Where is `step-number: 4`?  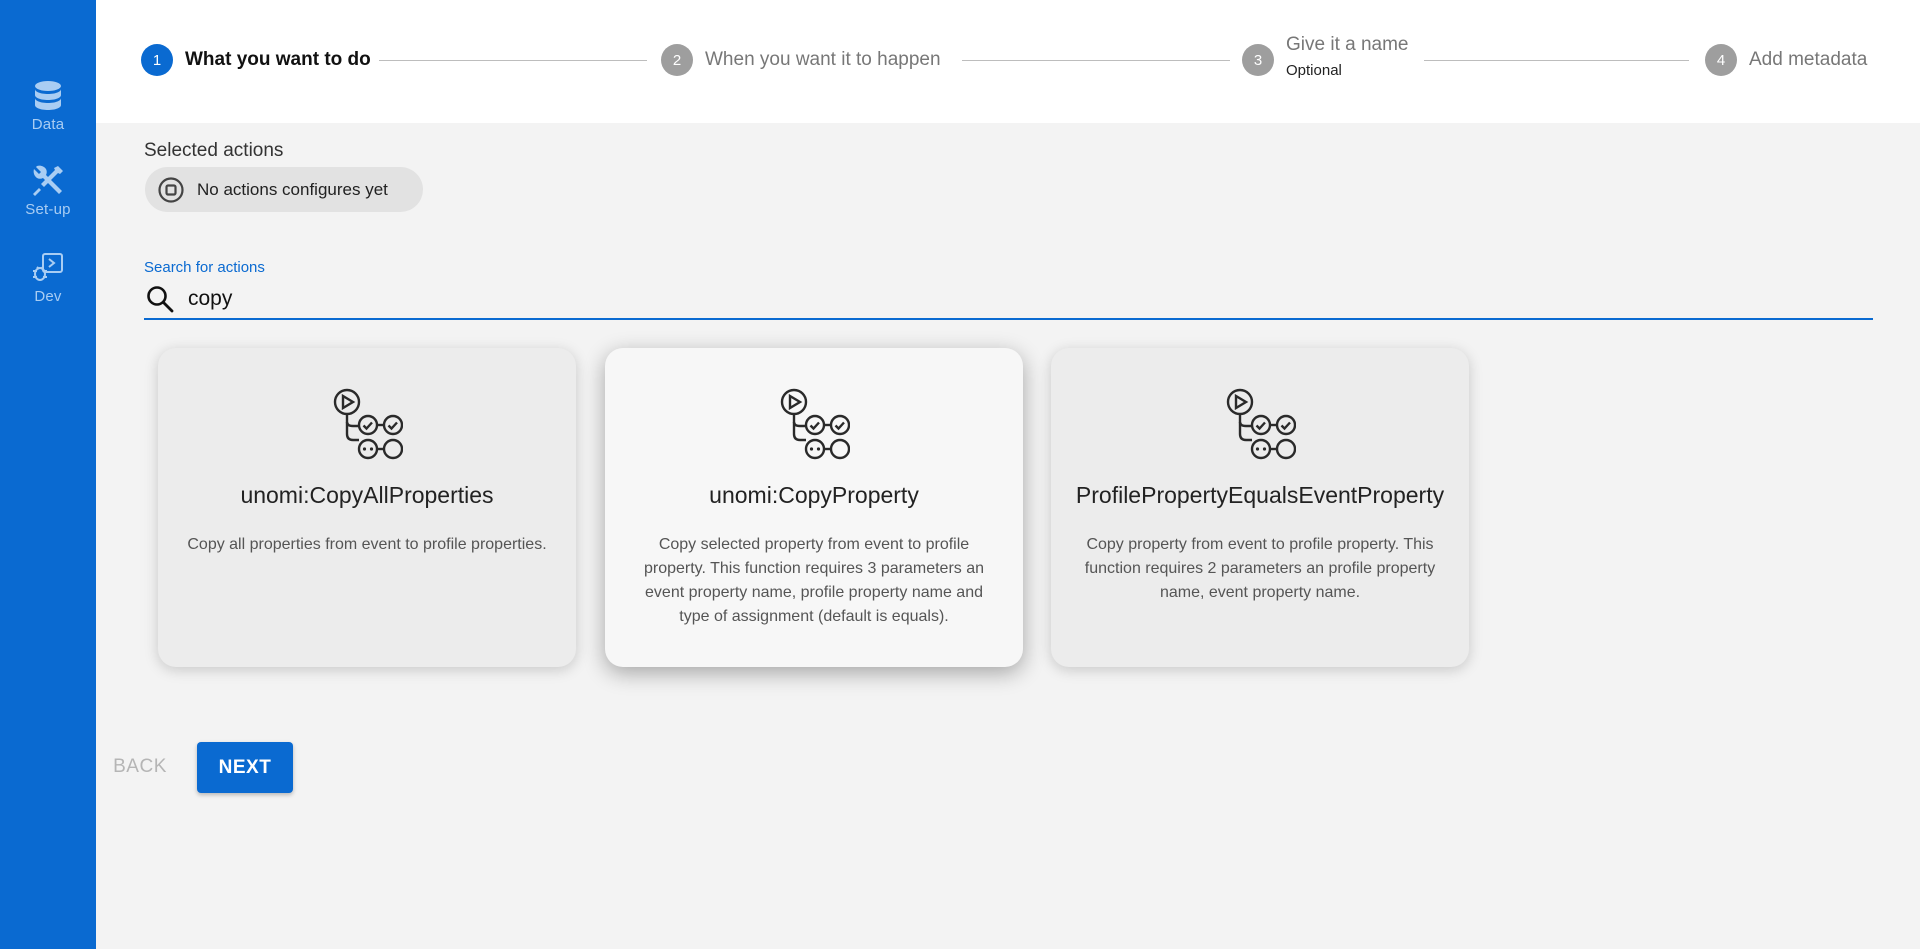
step-number: 4 is located at coordinates (1721, 60).